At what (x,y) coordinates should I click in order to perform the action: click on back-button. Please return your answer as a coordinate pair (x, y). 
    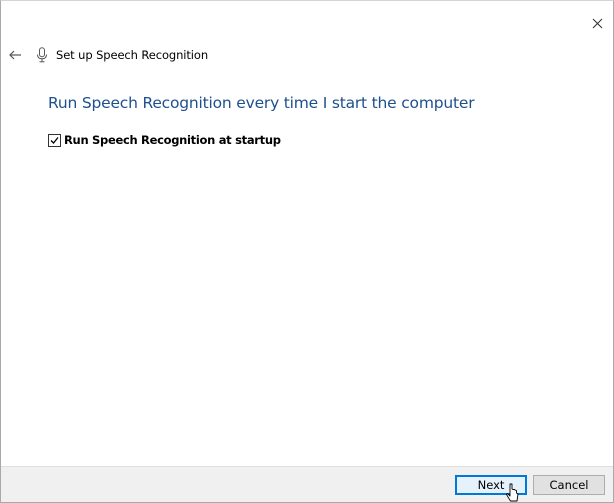
    Looking at the image, I should click on (16, 55).